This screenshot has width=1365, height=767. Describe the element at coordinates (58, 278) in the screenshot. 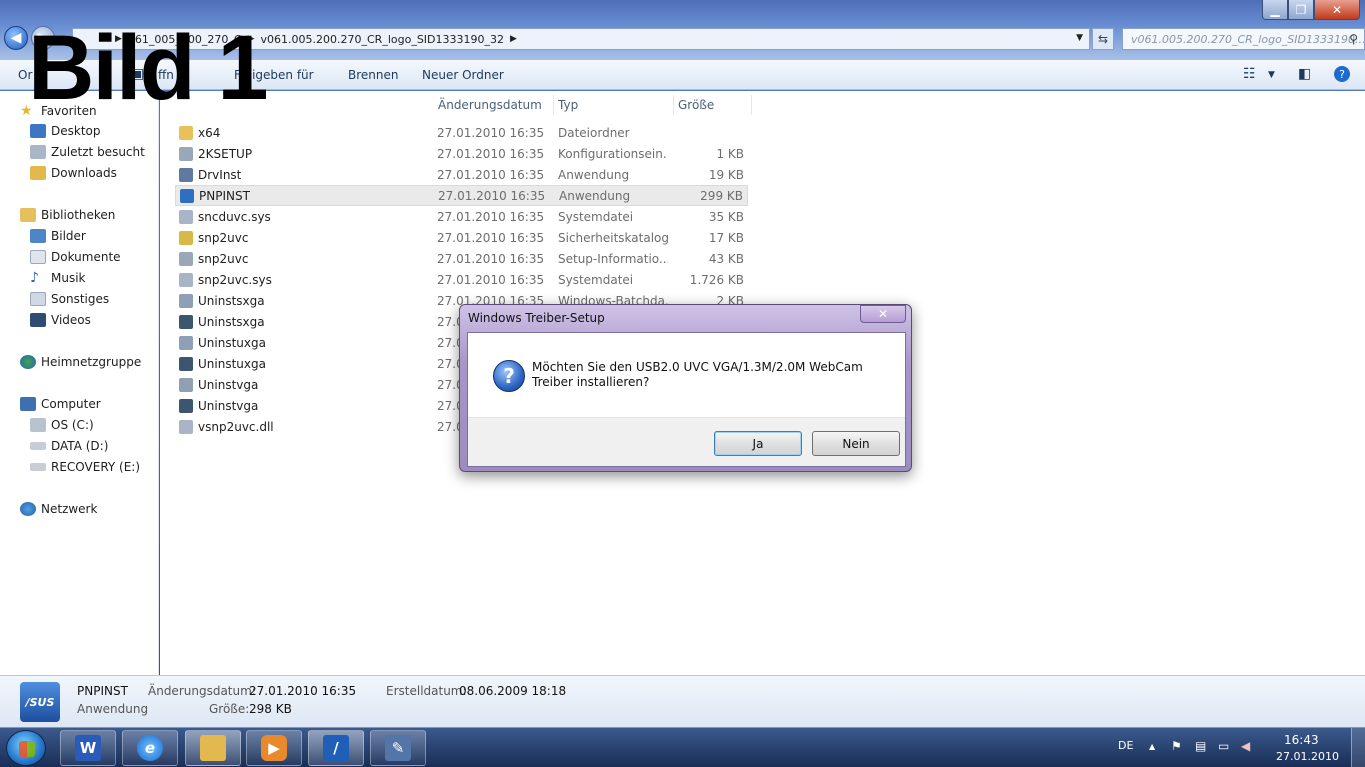

I see `nav-music: ♪ Musik` at that location.